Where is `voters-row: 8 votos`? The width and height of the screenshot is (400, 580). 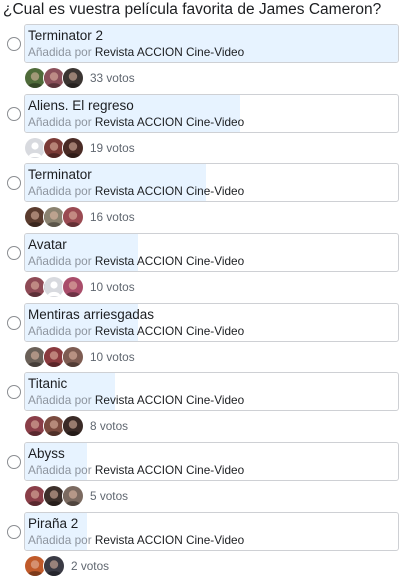
voters-row: 8 votos is located at coordinates (76, 426).